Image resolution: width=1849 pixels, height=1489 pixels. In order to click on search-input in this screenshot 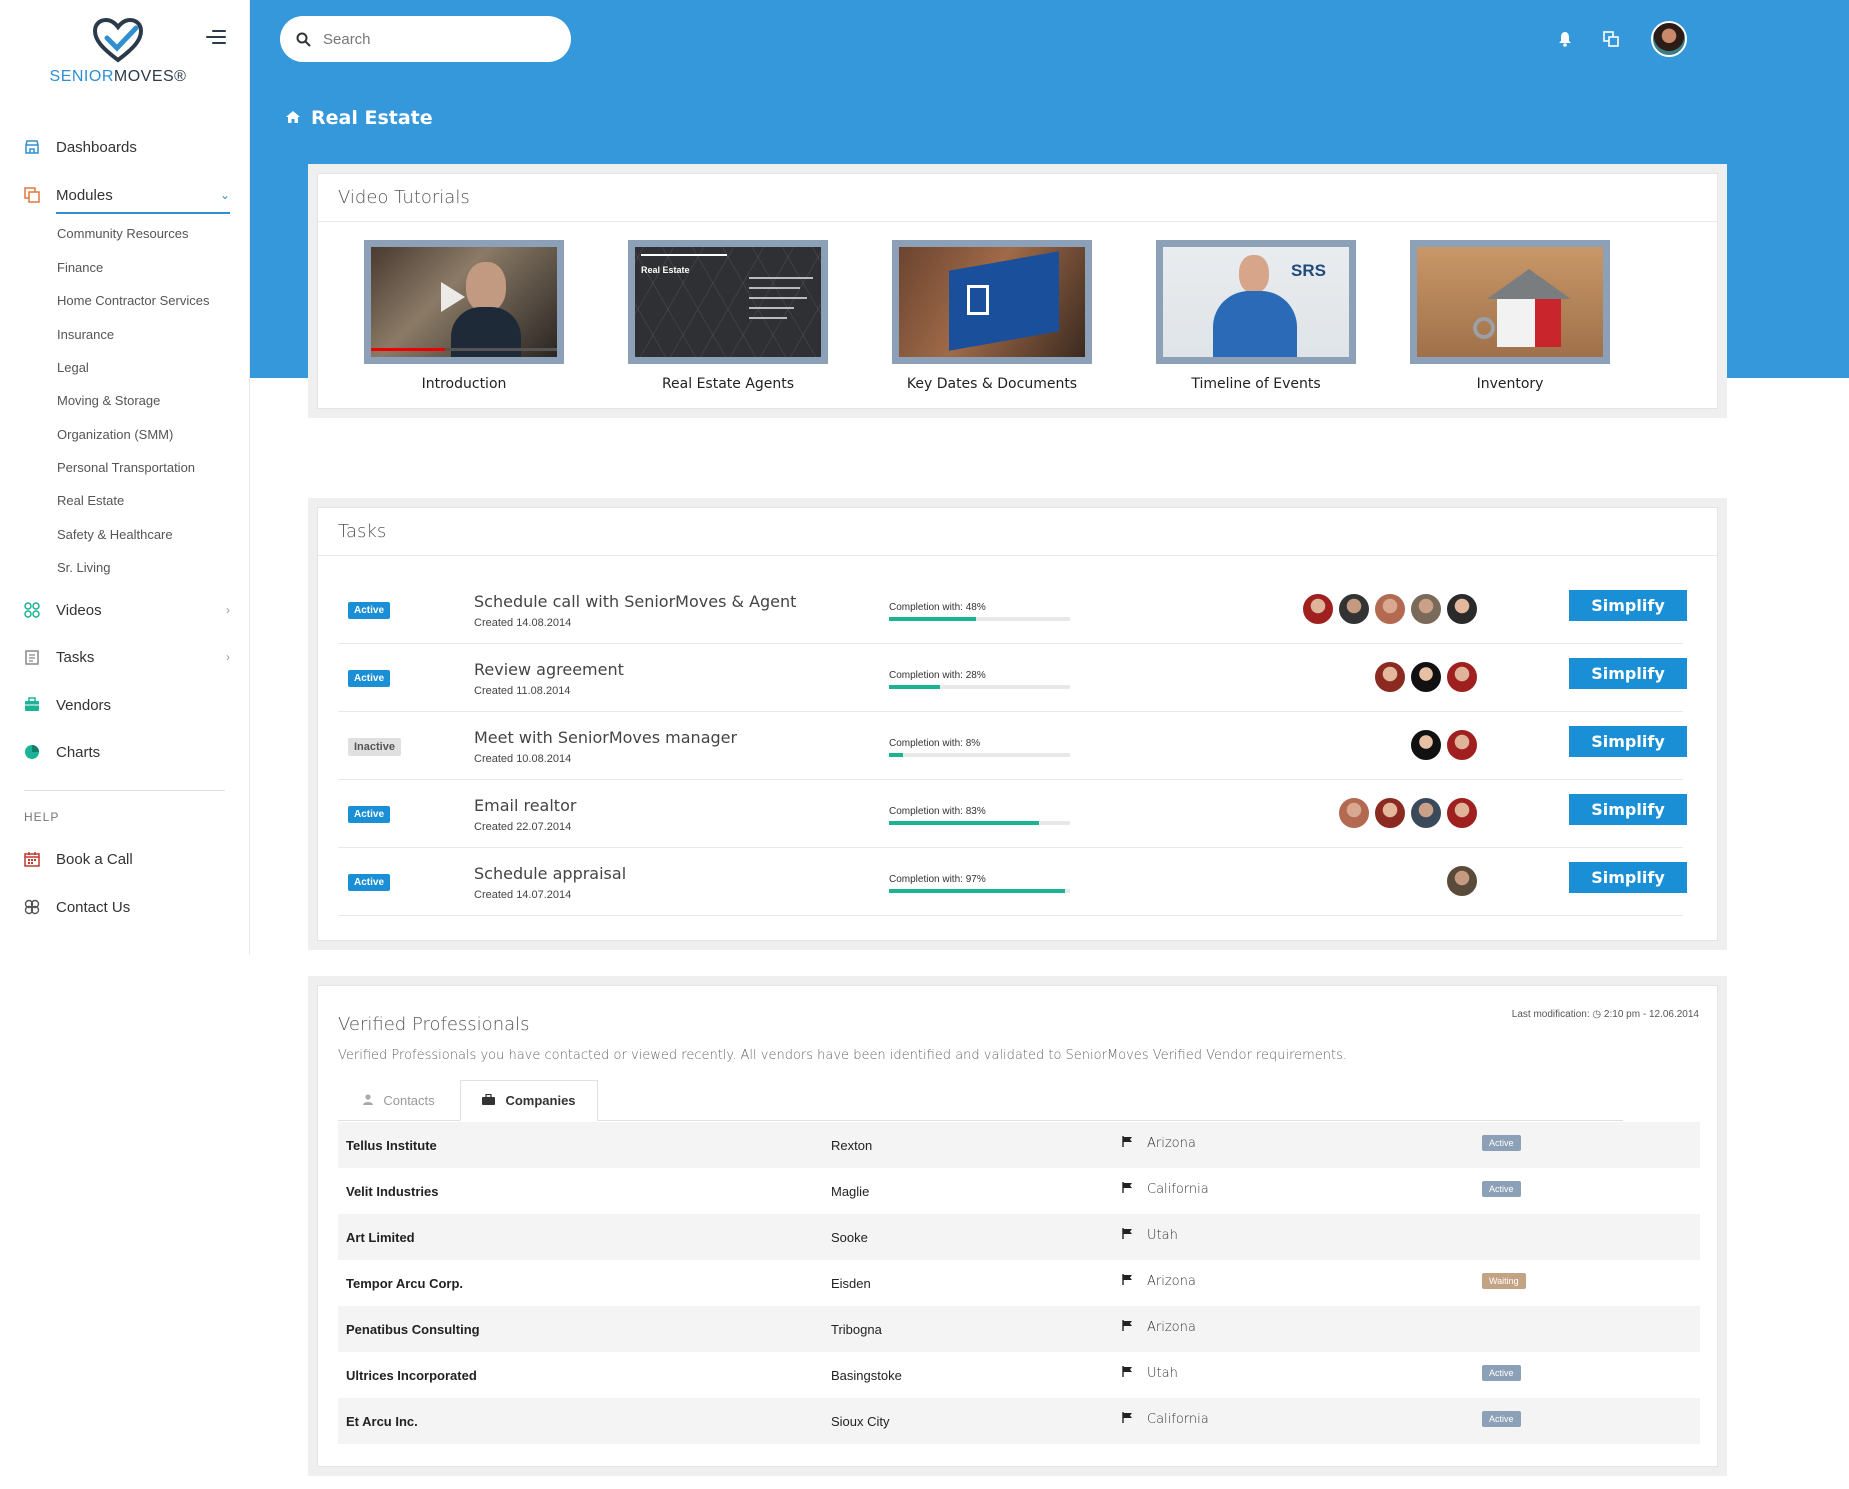, I will do `click(433, 39)`.